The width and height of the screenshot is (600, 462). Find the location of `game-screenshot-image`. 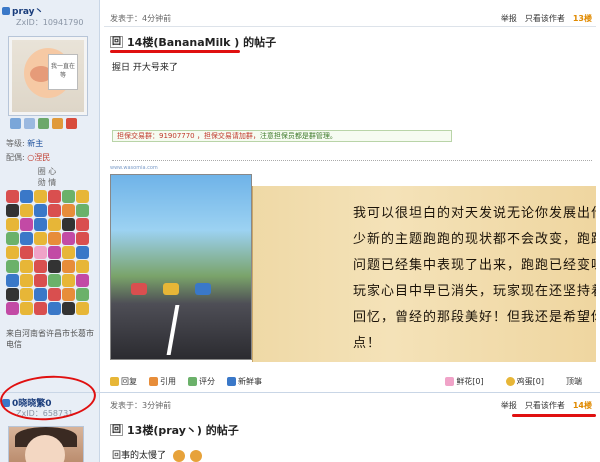

game-screenshot-image is located at coordinates (181, 267).